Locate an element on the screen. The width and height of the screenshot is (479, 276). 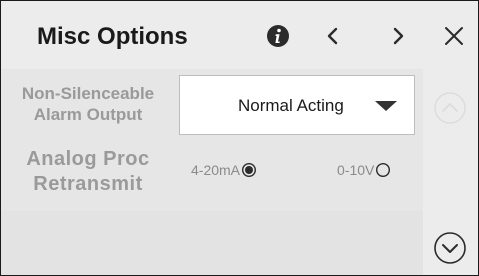
chevron-right-icon is located at coordinates (398, 36).